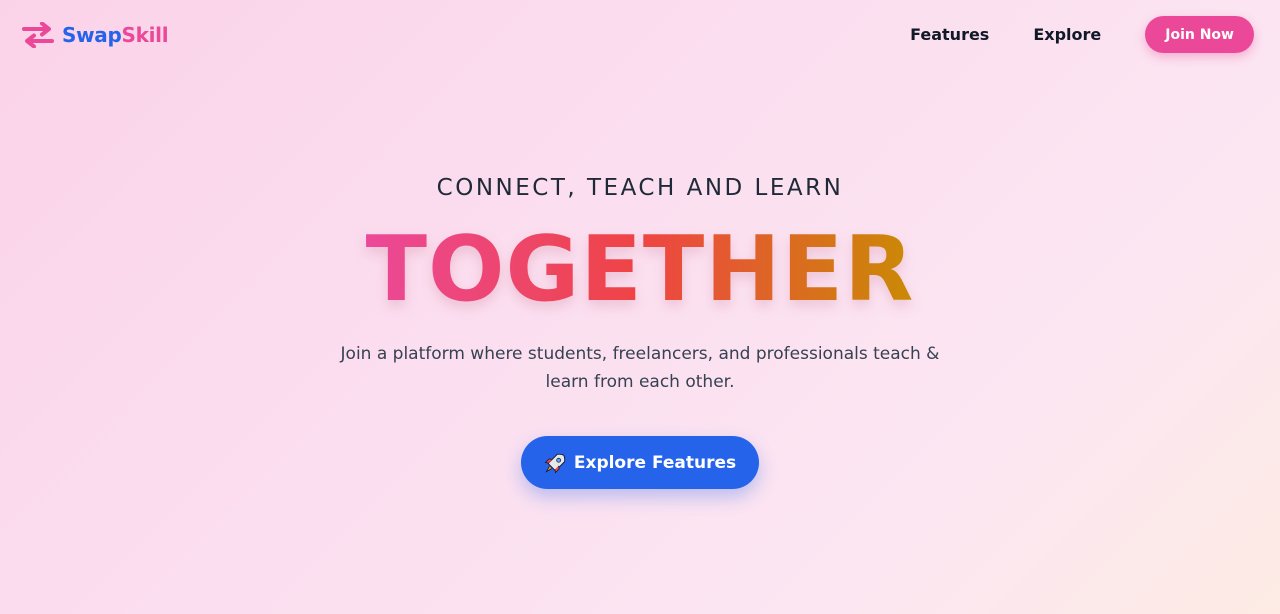 Image resolution: width=1280 pixels, height=614 pixels. I want to click on explore-features-label: Explore Features, so click(655, 462).